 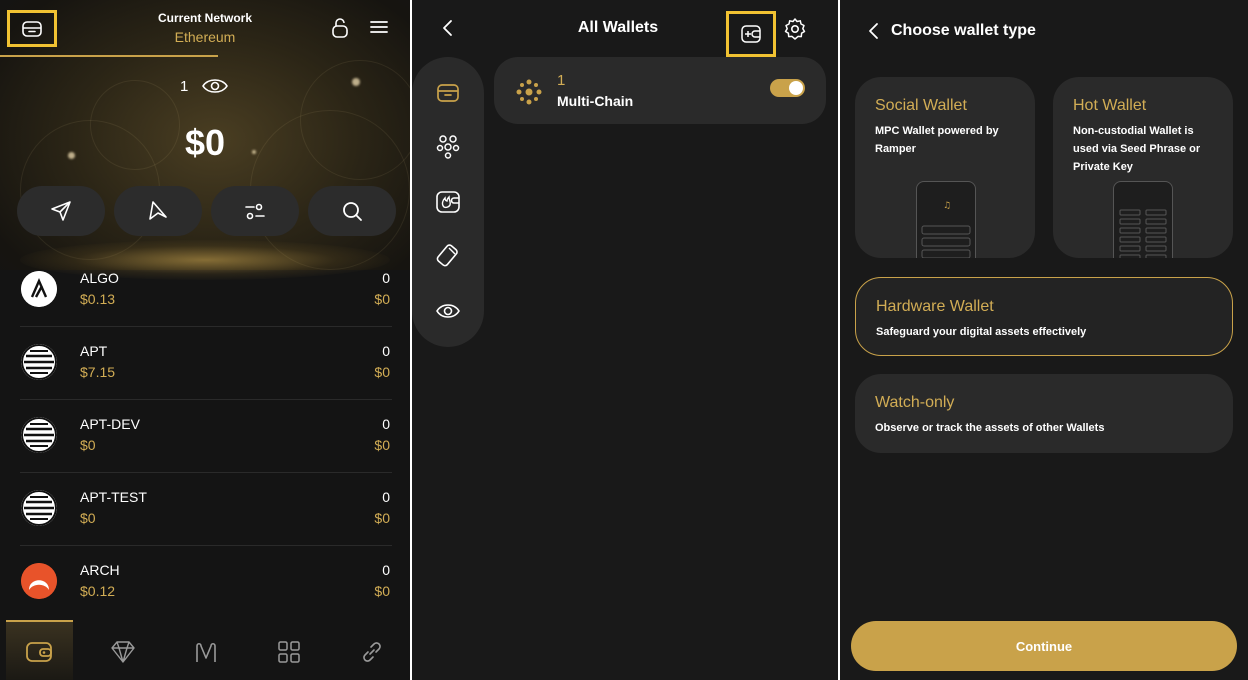 I want to click on nav-tab-wallet, so click(x=39, y=652).